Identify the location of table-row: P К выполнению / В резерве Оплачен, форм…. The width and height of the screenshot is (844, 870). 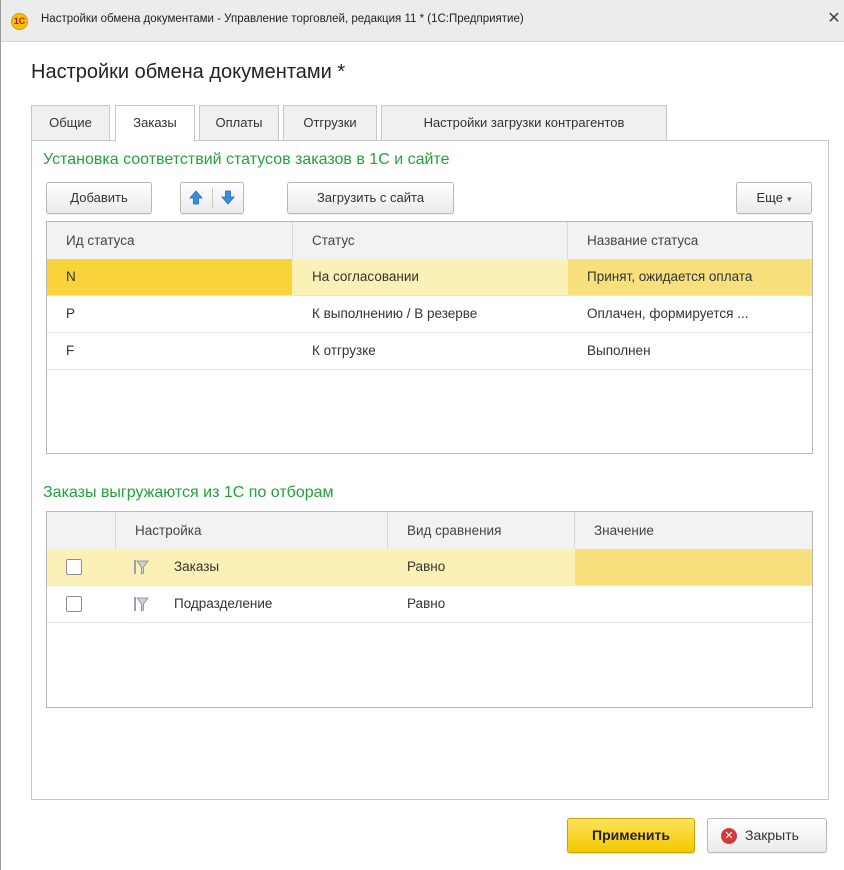
(429, 314).